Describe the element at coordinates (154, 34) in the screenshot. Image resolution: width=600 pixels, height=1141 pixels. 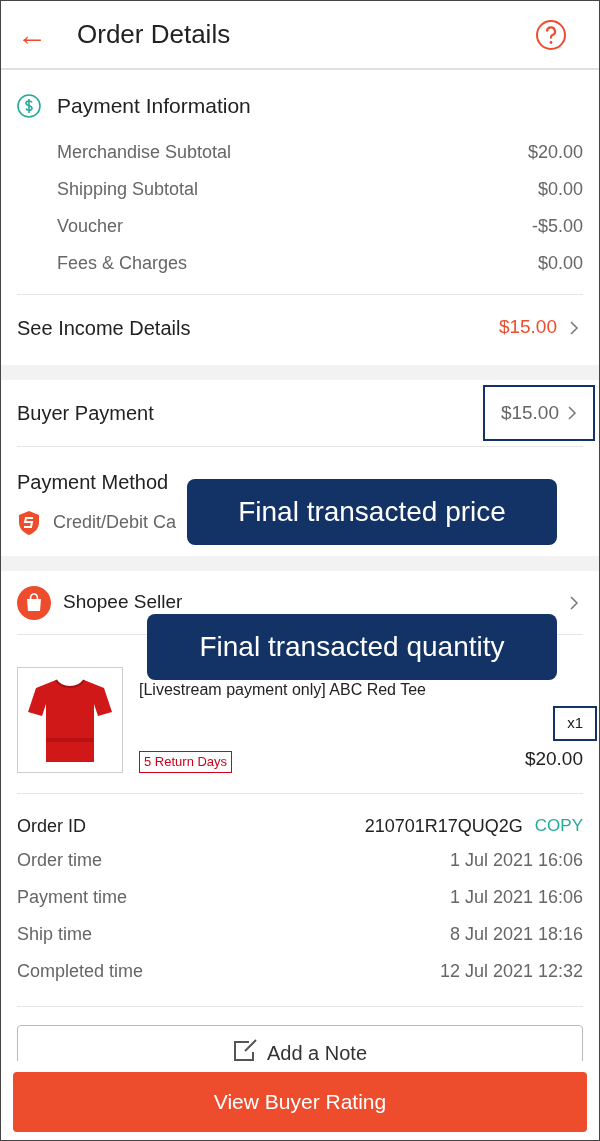
I see `page-title: Order Details` at that location.